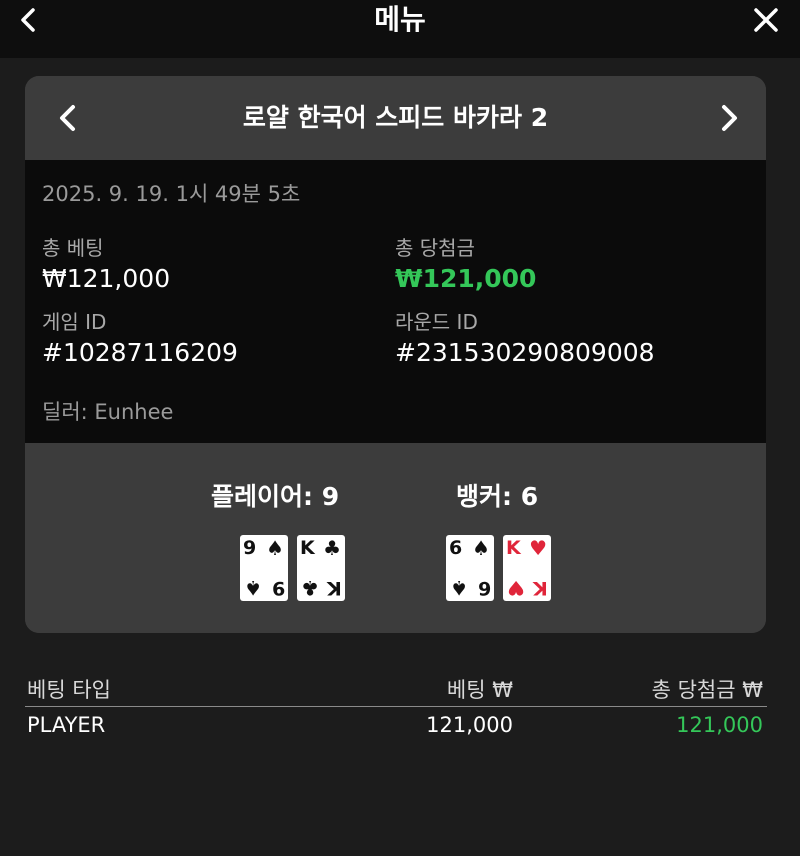 This screenshot has height=856, width=800. What do you see at coordinates (470, 568) in the screenshot?
I see `banker-card-1: 6 ♠ ♠ 6` at bounding box center [470, 568].